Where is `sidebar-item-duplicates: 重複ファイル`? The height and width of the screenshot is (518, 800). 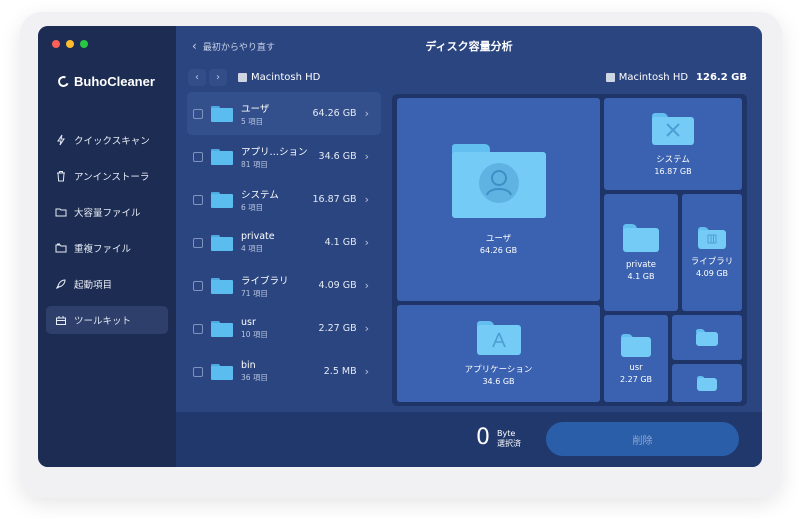 sidebar-item-duplicates: 重複ファイル is located at coordinates (107, 248).